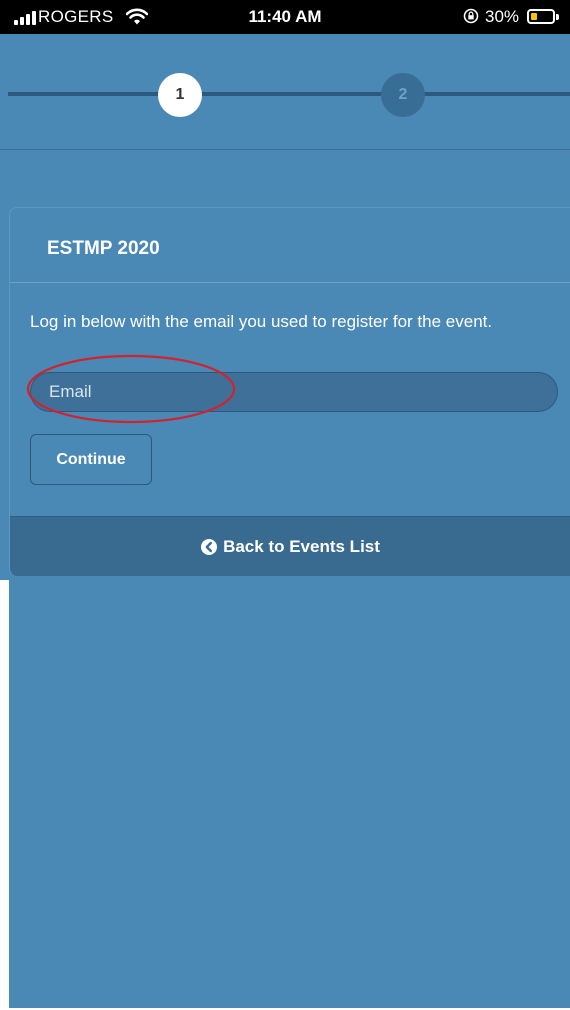 The image size is (570, 1010). Describe the element at coordinates (557, 17) in the screenshot. I see `battery-tip` at that location.